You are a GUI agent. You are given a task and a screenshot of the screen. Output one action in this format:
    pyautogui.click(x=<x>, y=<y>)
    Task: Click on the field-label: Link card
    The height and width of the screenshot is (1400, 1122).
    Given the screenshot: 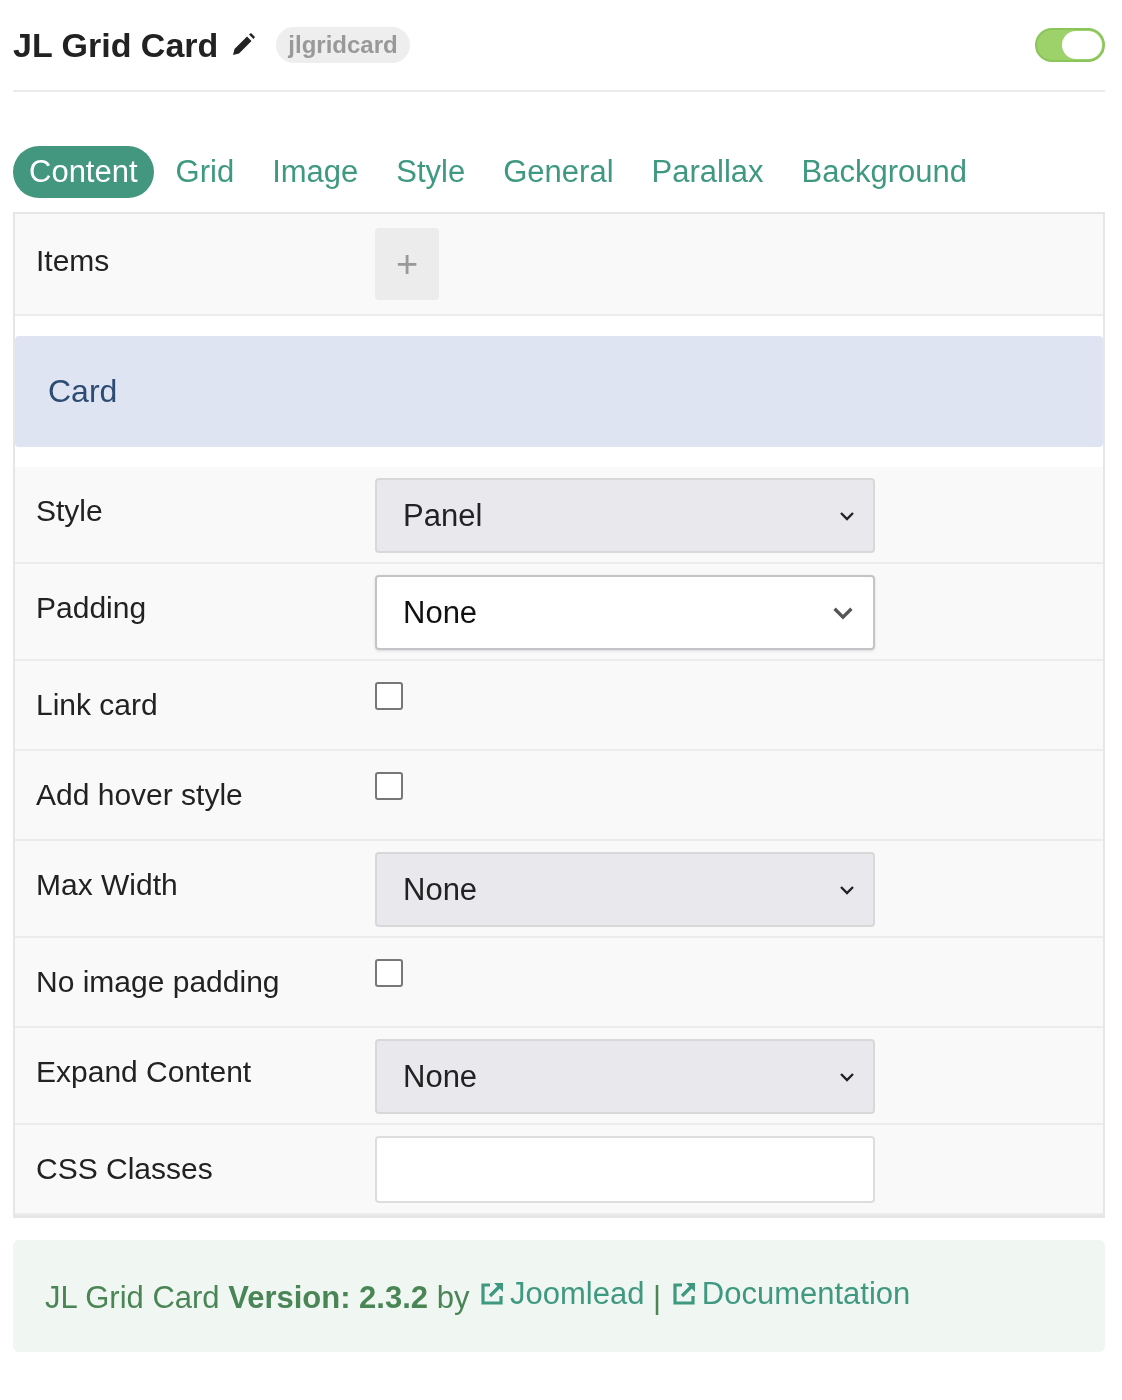 What is the action you would take?
    pyautogui.click(x=97, y=704)
    